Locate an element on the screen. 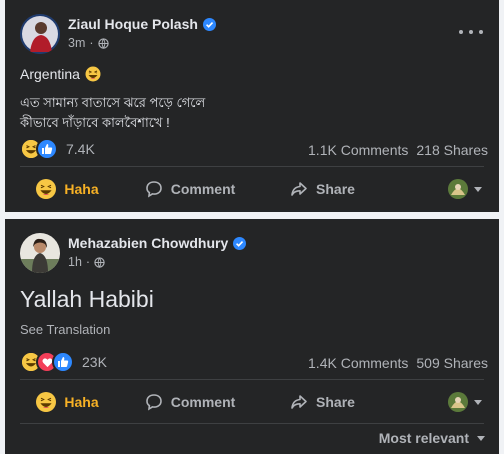 The height and width of the screenshot is (454, 504). post-text-line: কীভাবে দাঁড়াবে কালবৈশাখে ! is located at coordinates (95, 122).